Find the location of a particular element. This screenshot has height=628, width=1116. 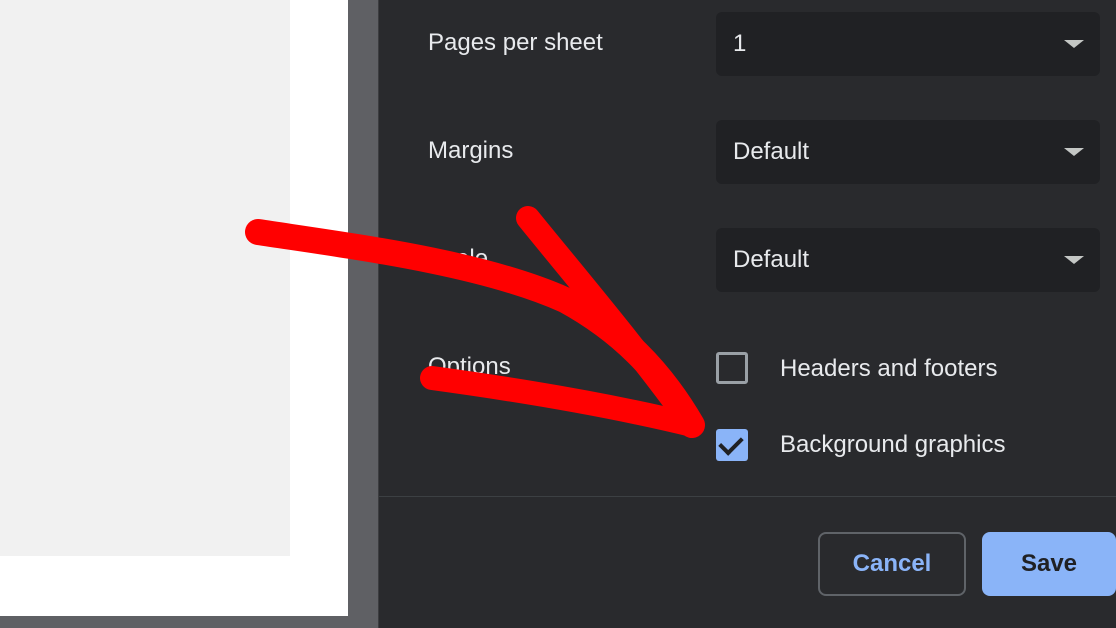

options-label: Options is located at coordinates (469, 366).